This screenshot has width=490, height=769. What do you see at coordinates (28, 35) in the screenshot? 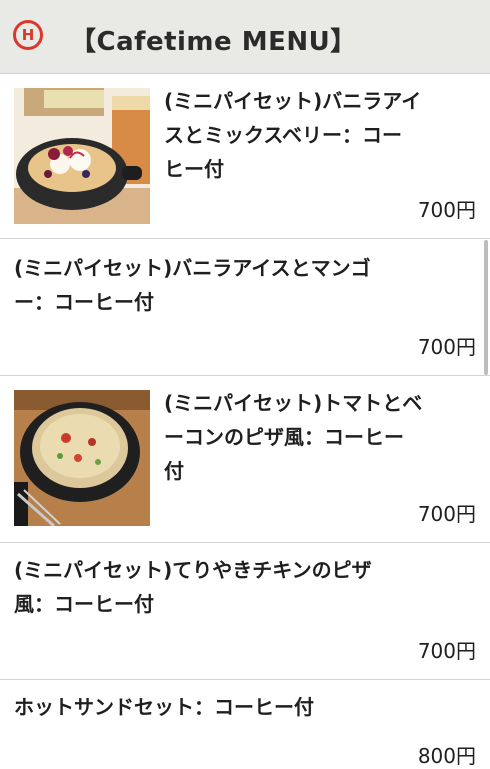
I see `logo-icon: H` at bounding box center [28, 35].